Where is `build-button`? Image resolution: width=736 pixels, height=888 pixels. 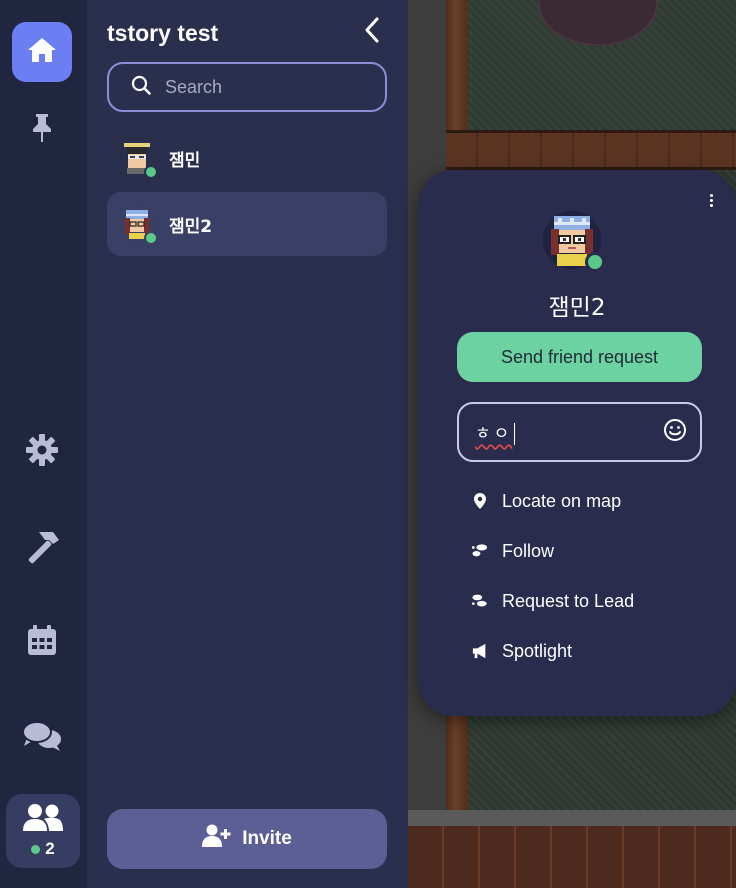
build-button is located at coordinates (42, 548).